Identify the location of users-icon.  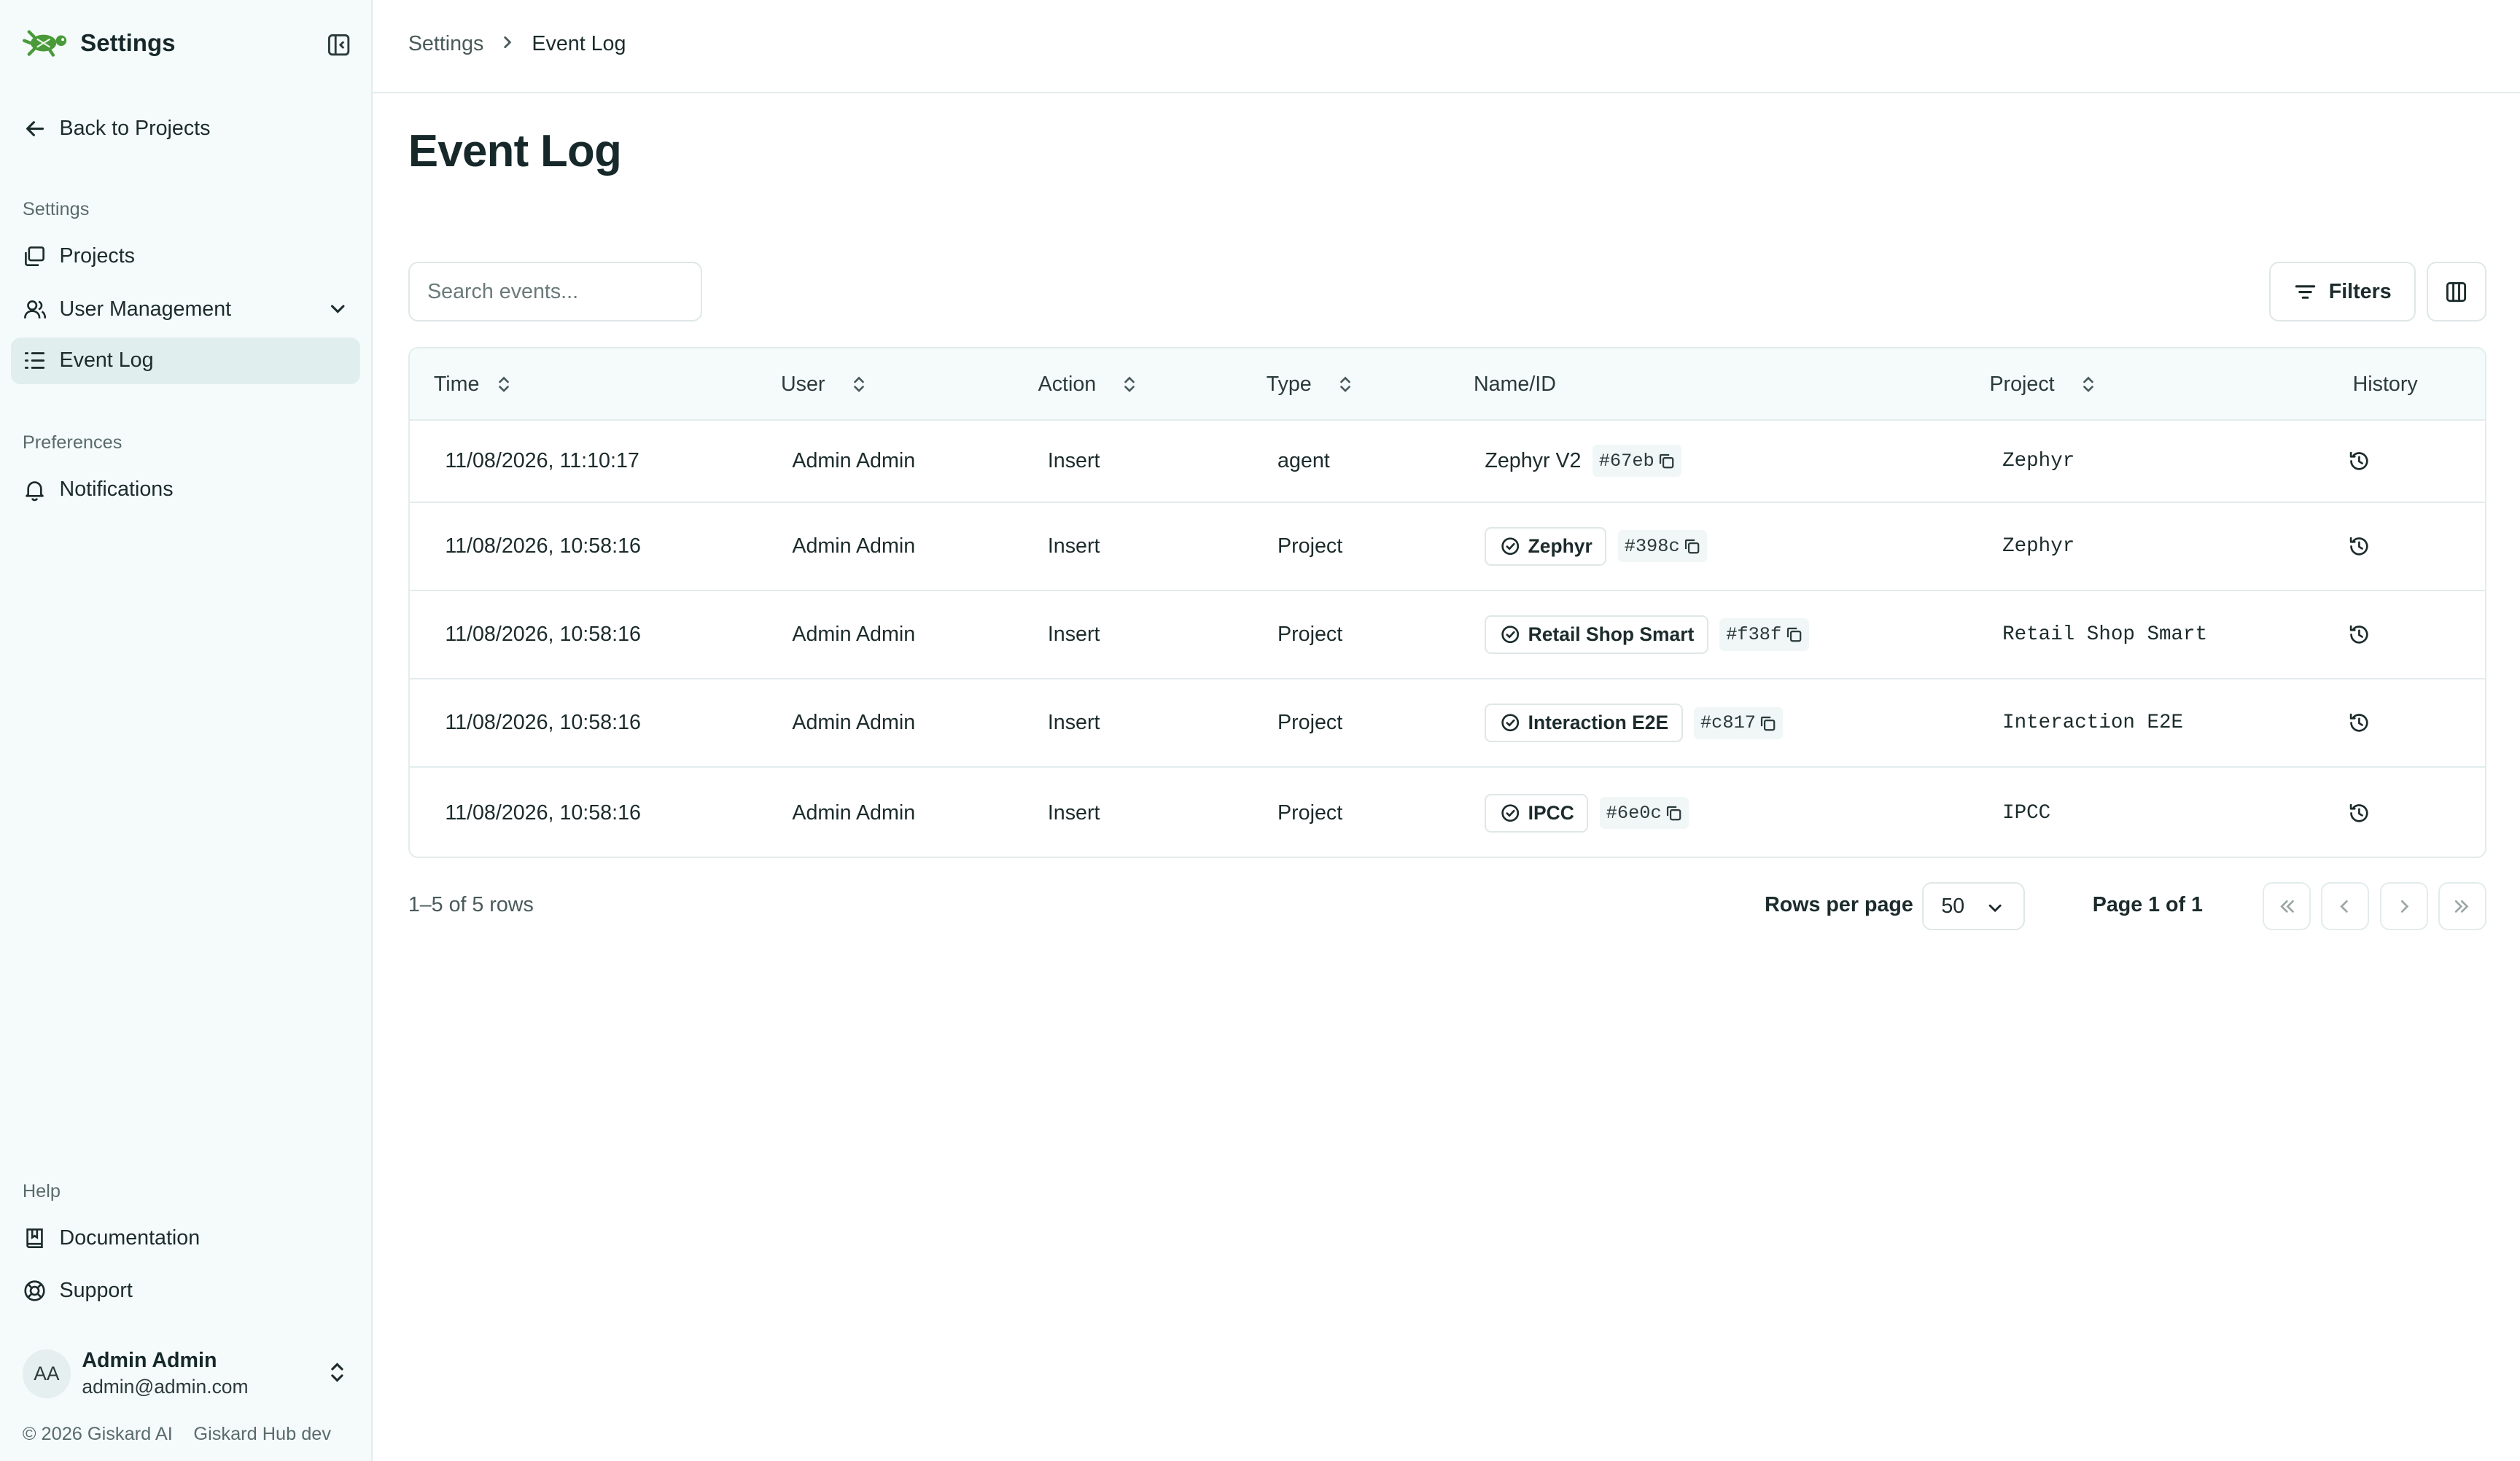
(35, 309).